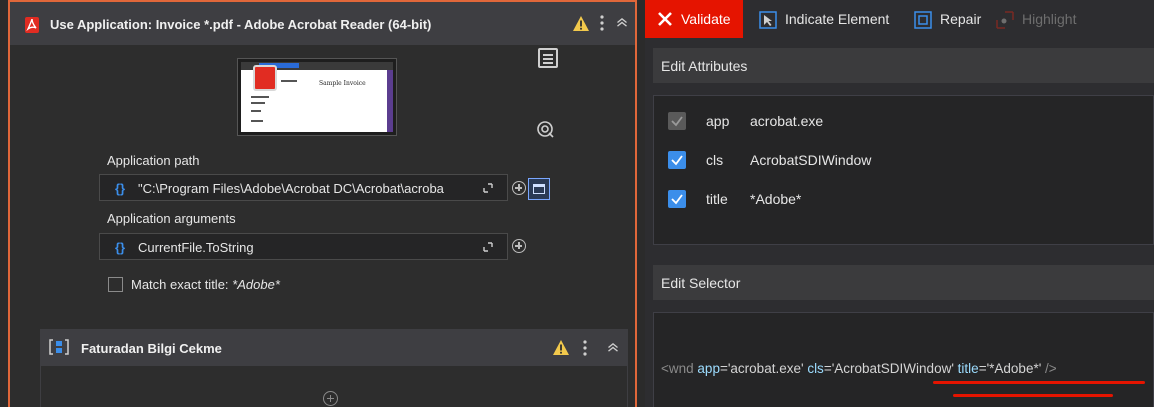  What do you see at coordinates (342, 83) in the screenshot?
I see `thumbnail-sample-text: Sample Invoice` at bounding box center [342, 83].